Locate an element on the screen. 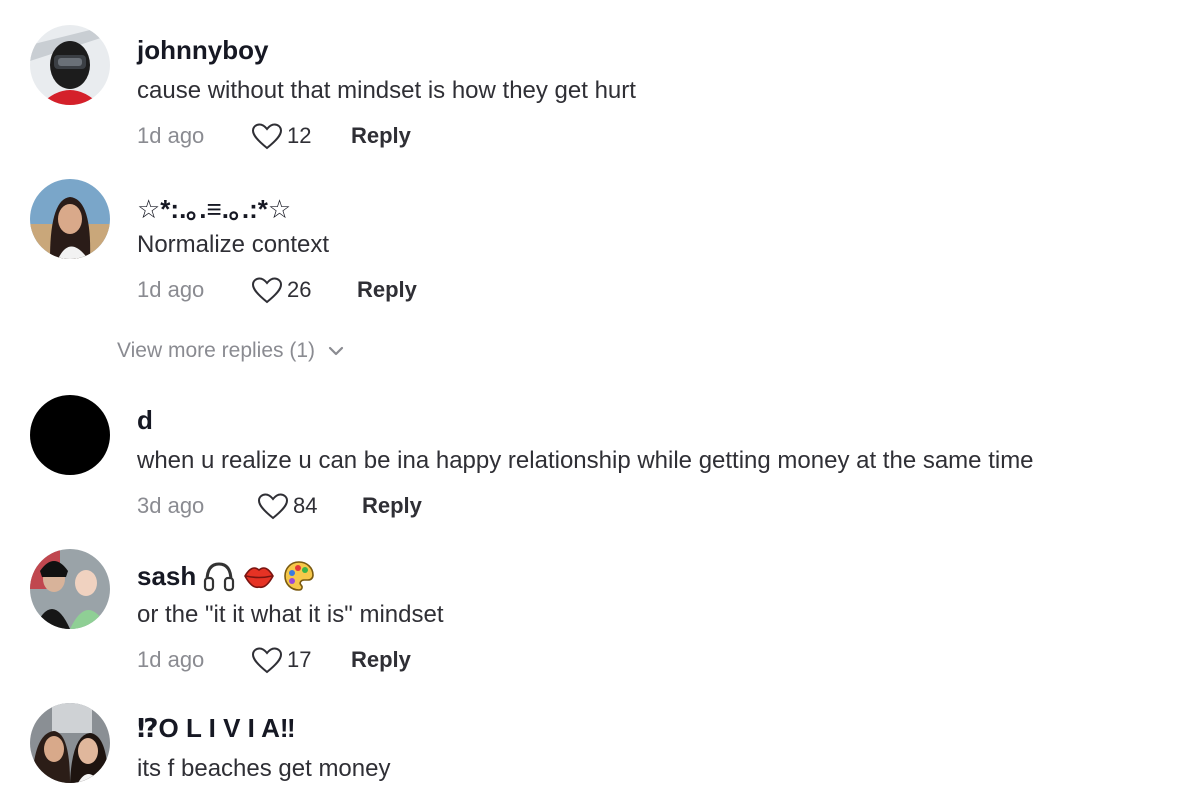  comment-time: 3d ago is located at coordinates (171, 505).